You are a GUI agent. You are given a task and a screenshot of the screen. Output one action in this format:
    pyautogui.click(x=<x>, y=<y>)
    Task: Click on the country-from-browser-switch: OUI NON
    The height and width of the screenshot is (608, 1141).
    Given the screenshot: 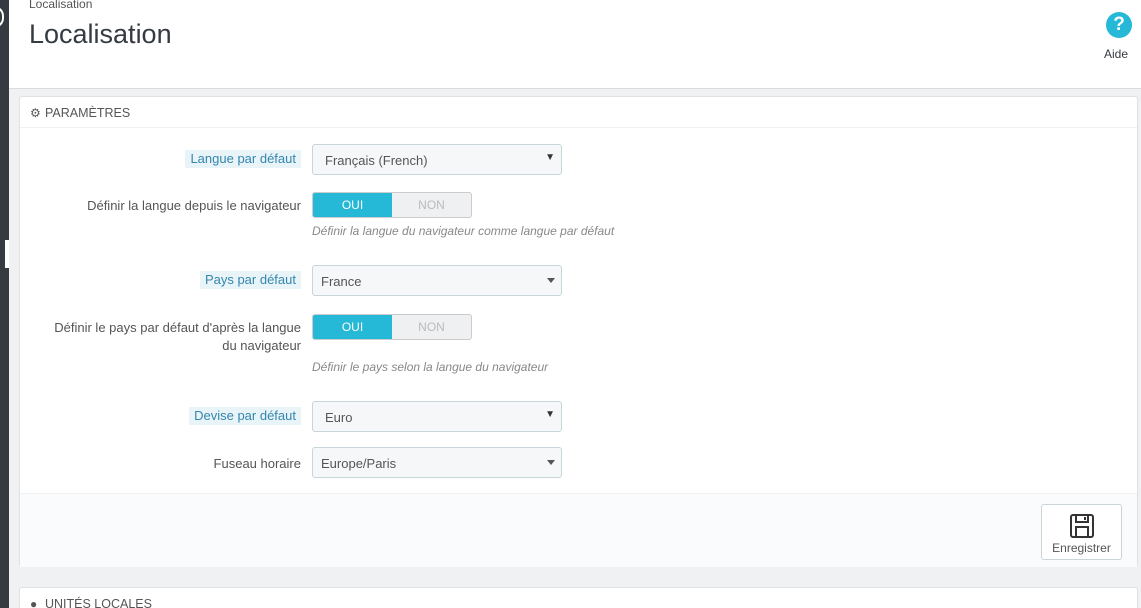 What is the action you would take?
    pyautogui.click(x=392, y=327)
    